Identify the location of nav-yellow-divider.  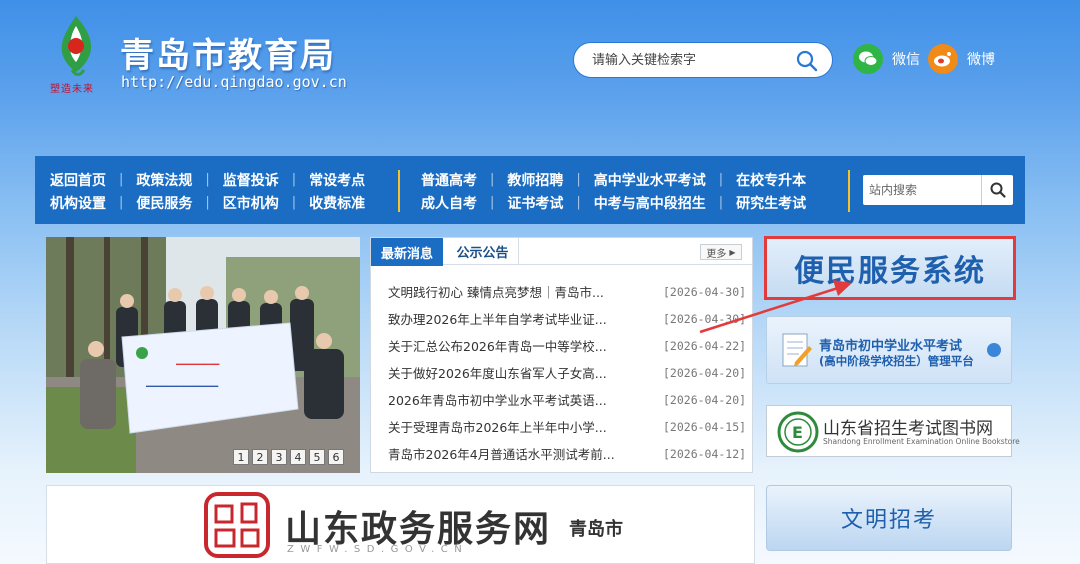
(849, 191).